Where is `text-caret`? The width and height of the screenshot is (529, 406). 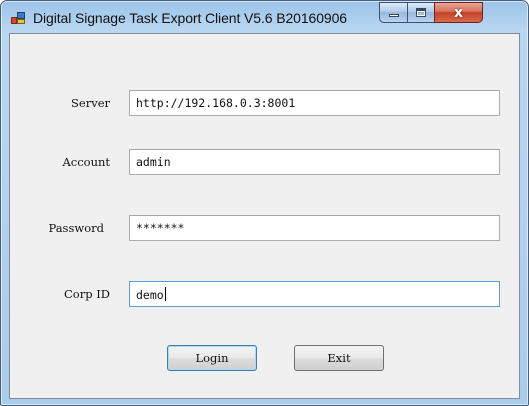 text-caret is located at coordinates (165, 294).